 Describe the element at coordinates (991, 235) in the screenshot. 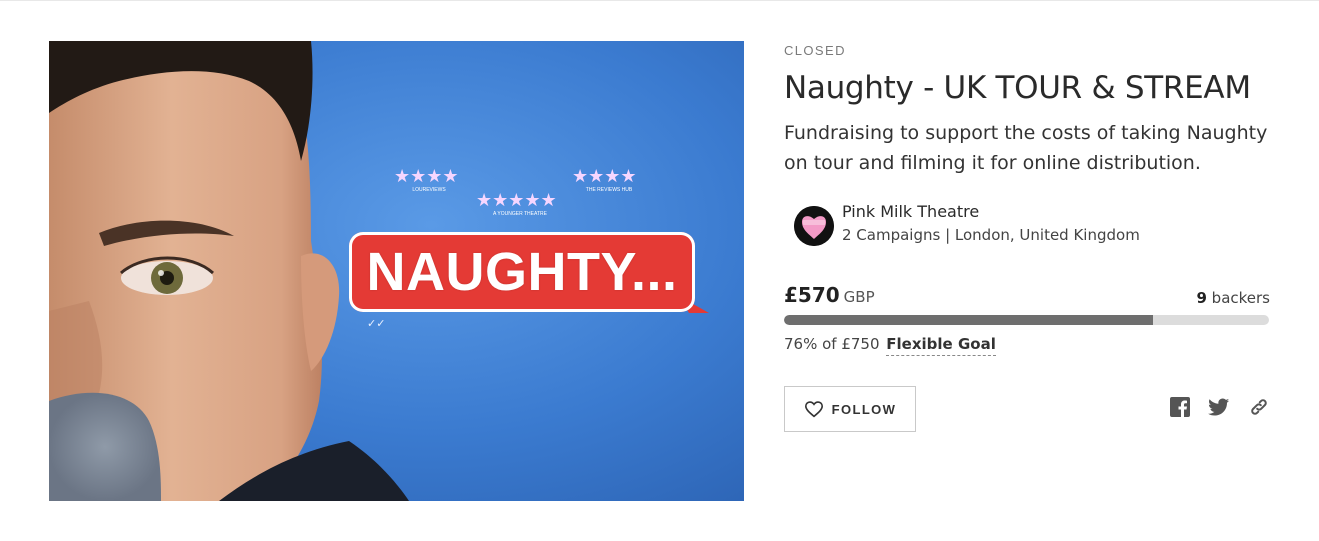

I see `owner-meta: 2 Campaigns | London, United Kingdom` at that location.